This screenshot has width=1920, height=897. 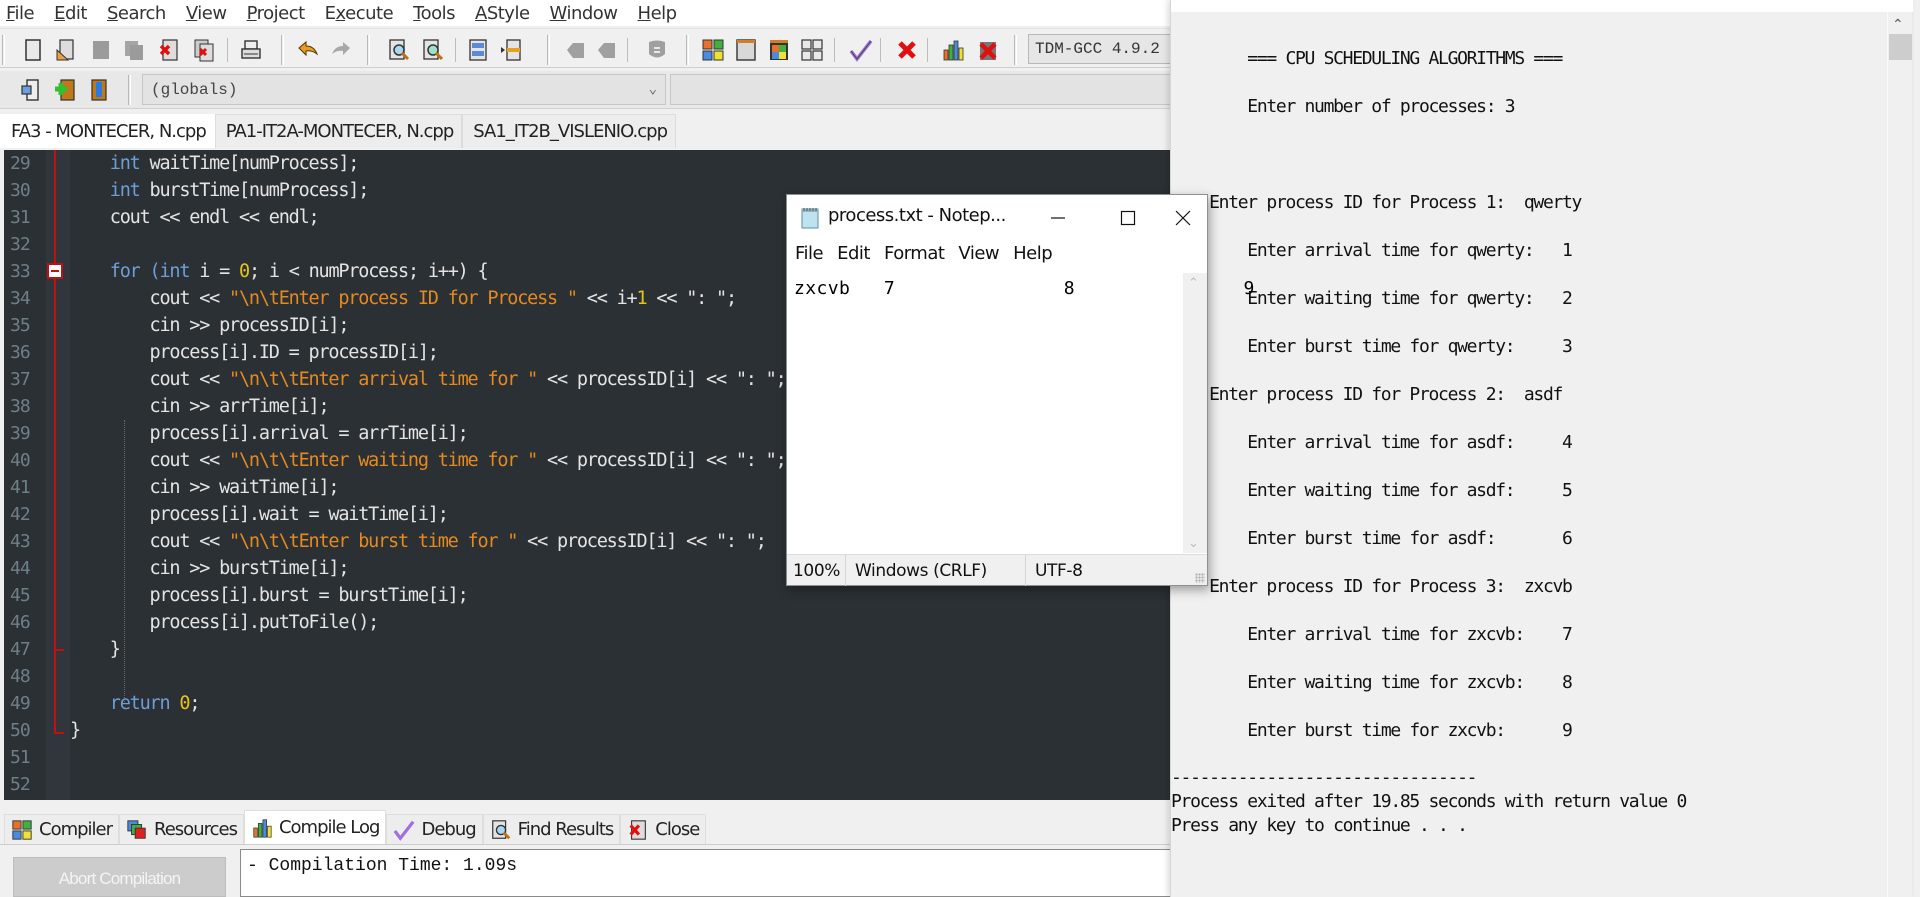 What do you see at coordinates (607, 50) in the screenshot?
I see `goto-next-icon` at bounding box center [607, 50].